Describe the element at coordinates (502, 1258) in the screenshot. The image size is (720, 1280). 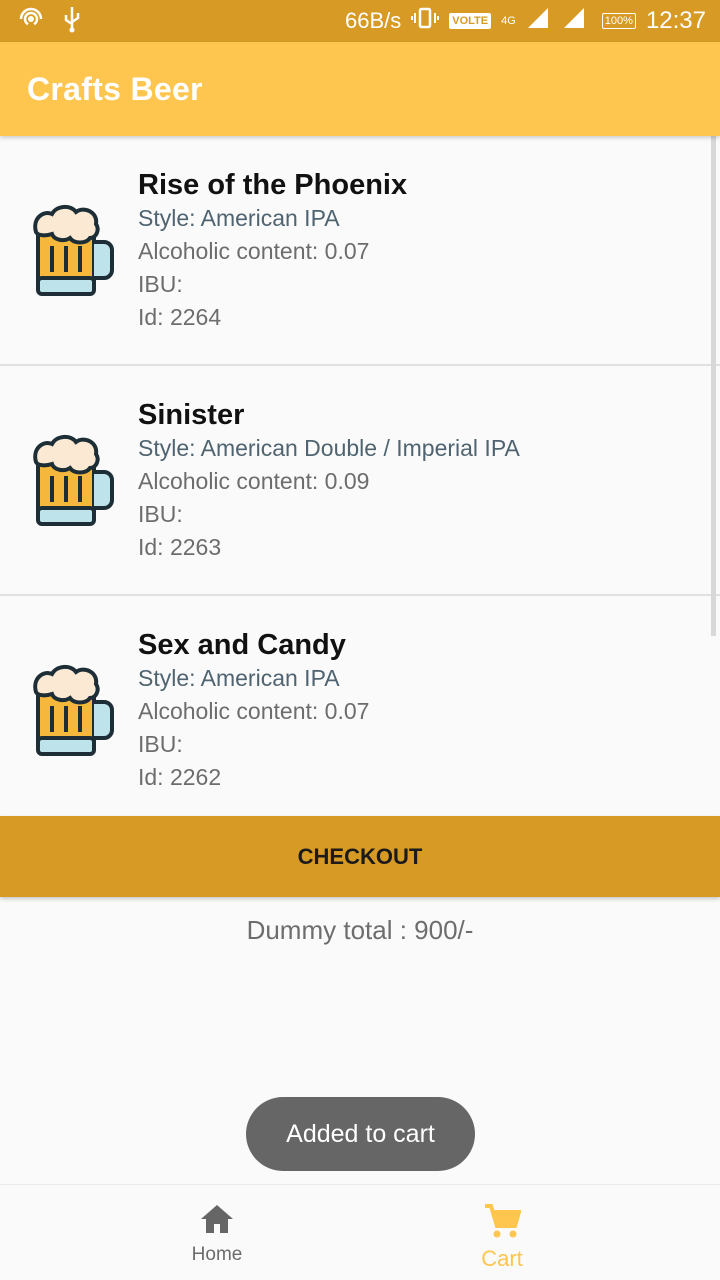
I see `nav-cart-label: Cart` at that location.